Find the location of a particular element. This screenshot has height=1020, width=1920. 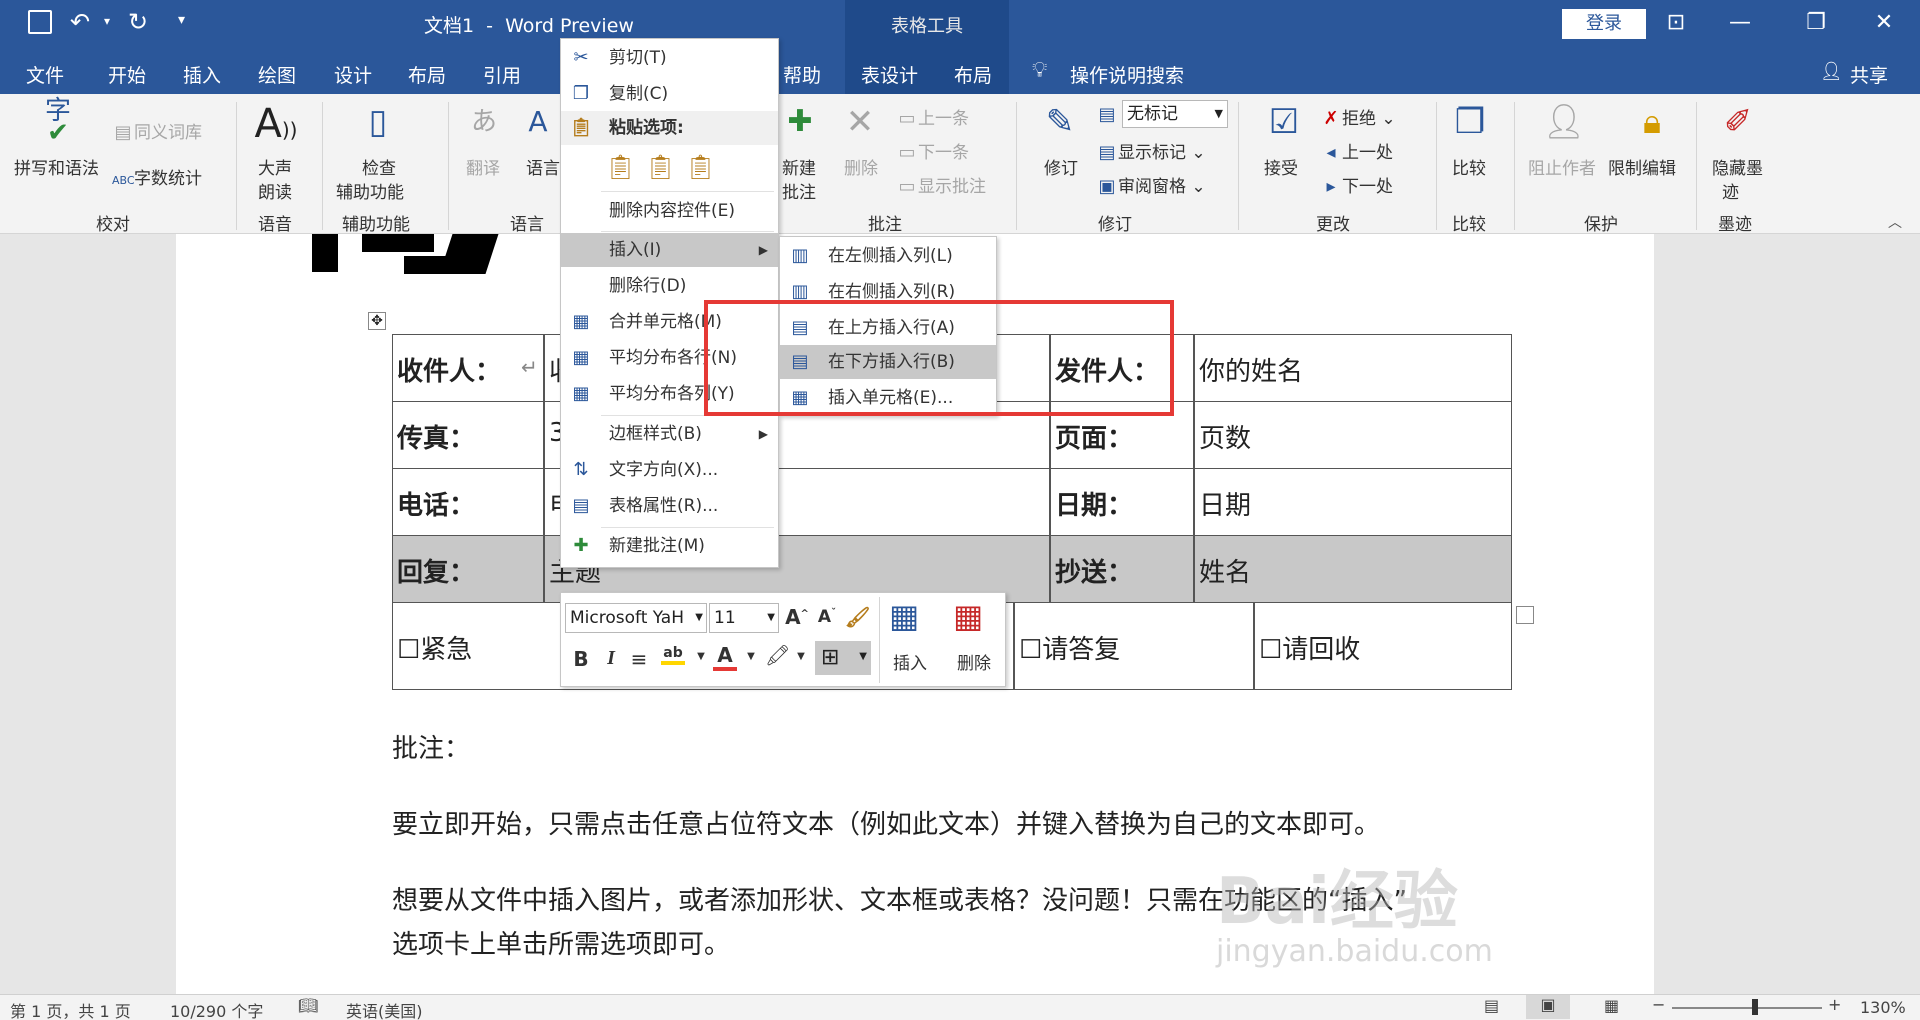

compare-button: 比较 is located at coordinates (1469, 166).